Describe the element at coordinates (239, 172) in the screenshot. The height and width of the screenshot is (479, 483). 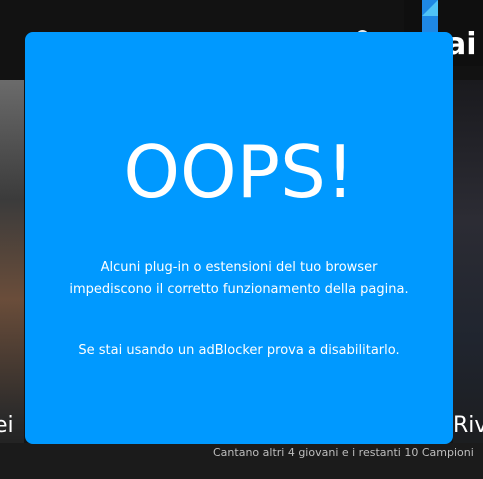
I see `modal-title: OOPS!` at that location.